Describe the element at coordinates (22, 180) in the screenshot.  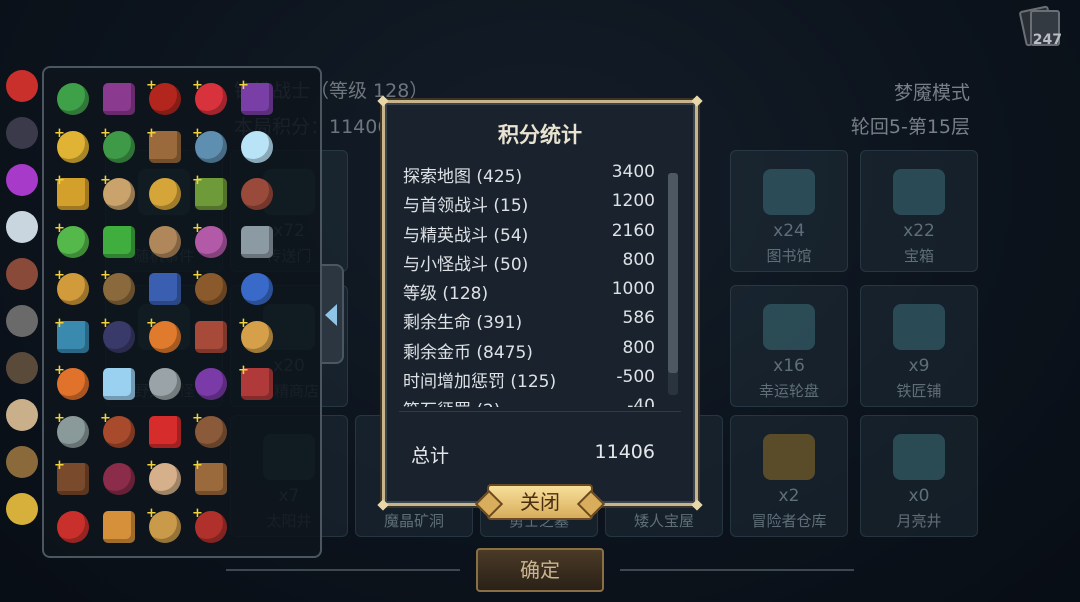
I see `purple-potion-relic-icon` at that location.